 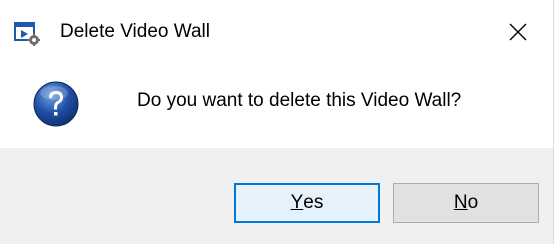 I want to click on video-wall-app-icon, so click(x=27, y=34).